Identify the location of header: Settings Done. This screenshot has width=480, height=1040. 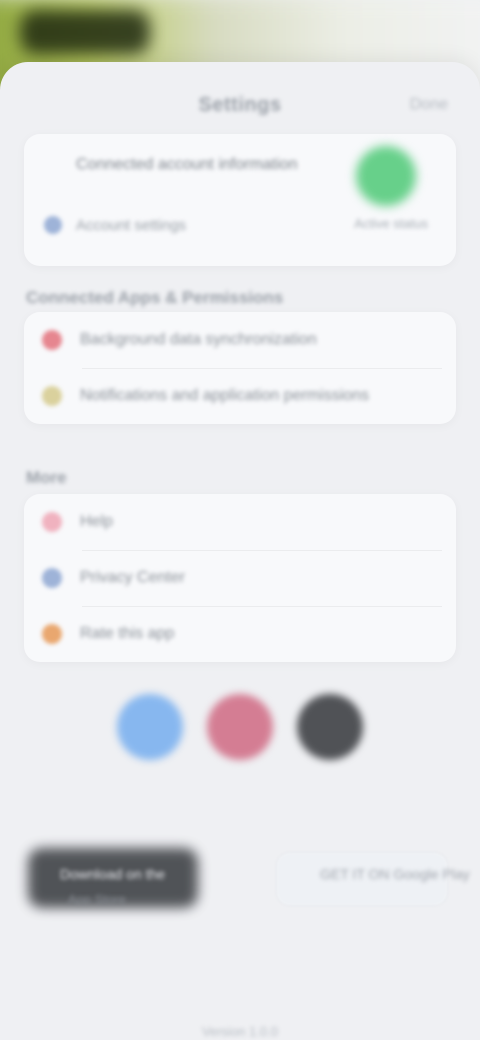
(240, 105).